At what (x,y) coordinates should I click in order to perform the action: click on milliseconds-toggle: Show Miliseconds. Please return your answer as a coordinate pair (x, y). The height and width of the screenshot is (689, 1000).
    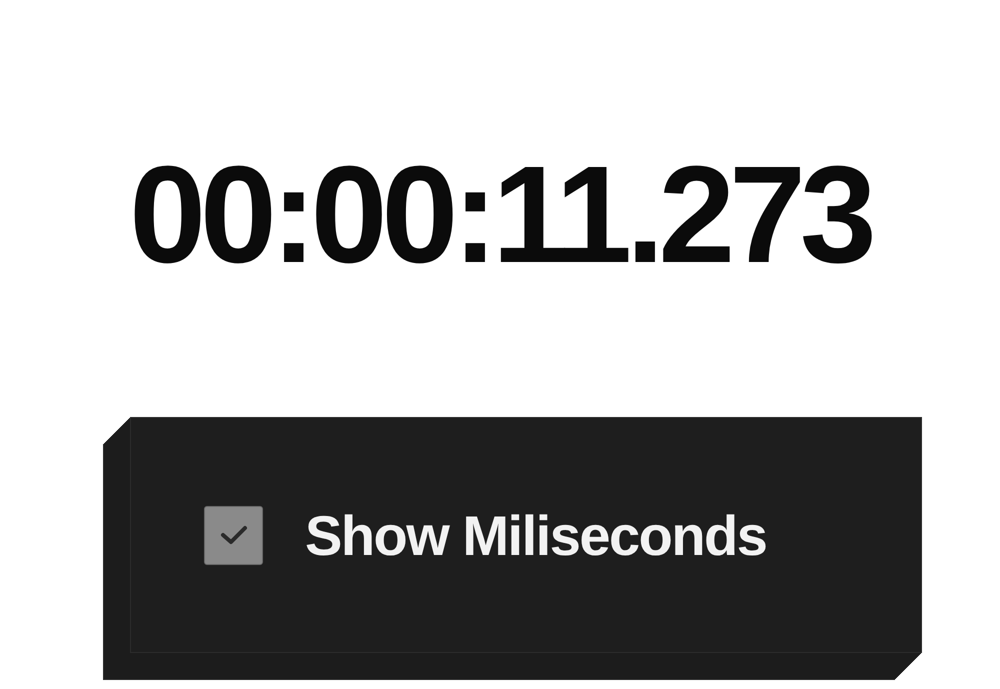
    Looking at the image, I should click on (485, 535).